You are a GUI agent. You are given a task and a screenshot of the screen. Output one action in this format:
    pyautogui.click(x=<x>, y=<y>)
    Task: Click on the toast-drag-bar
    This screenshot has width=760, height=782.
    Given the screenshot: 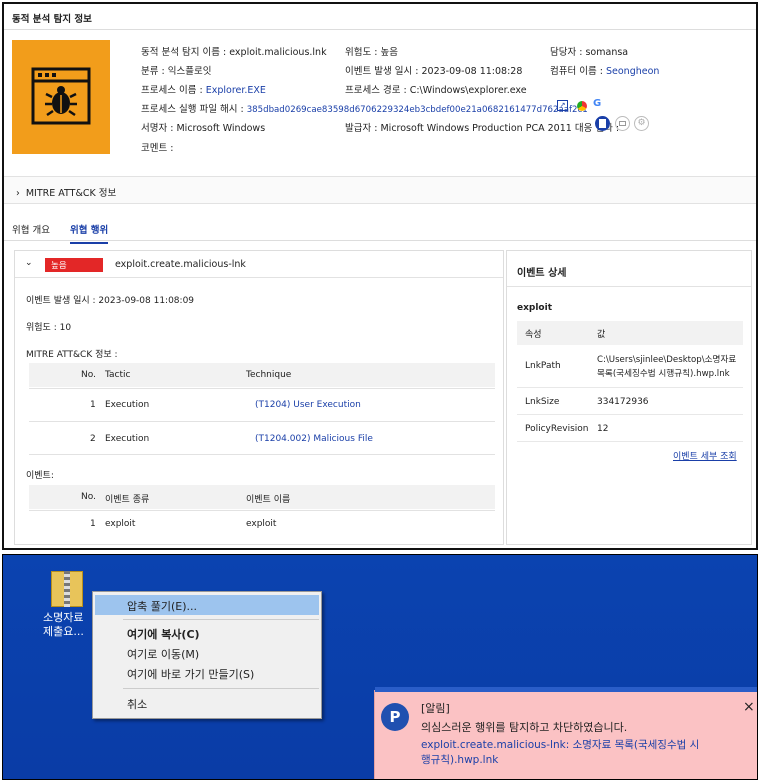 What is the action you would take?
    pyautogui.click(x=566, y=689)
    